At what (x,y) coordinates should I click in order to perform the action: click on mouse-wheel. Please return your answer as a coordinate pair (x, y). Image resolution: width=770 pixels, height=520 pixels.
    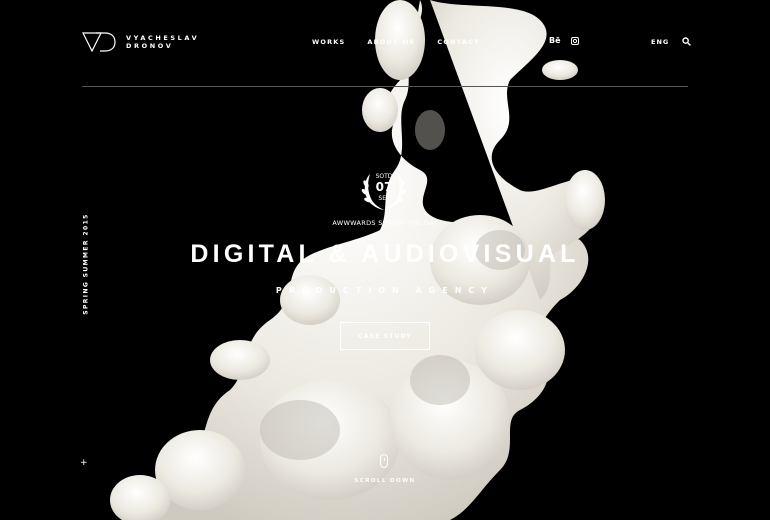
    Looking at the image, I should click on (384, 459).